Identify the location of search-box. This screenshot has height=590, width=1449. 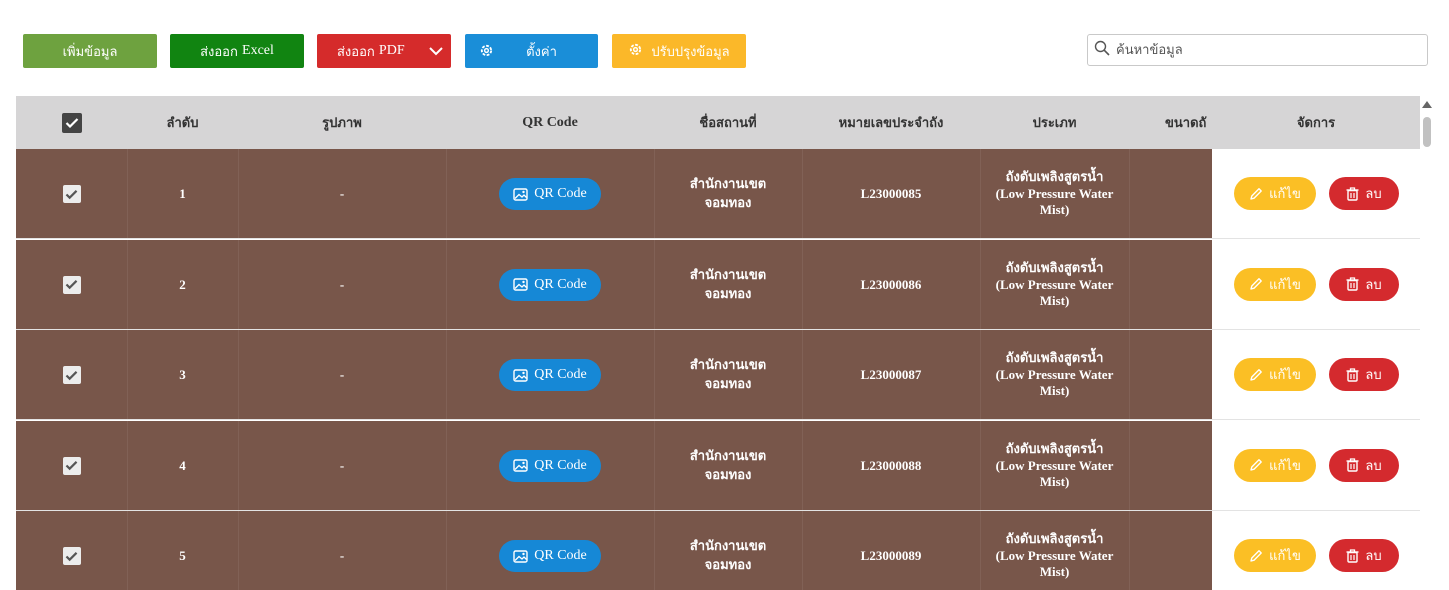
(1257, 50).